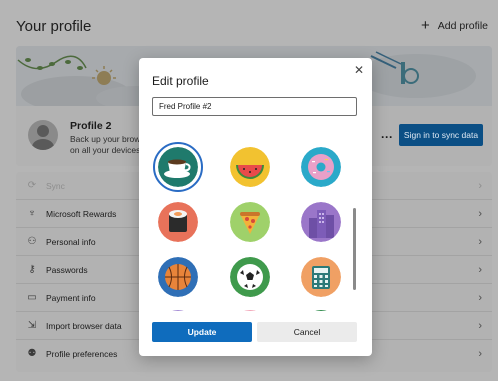  Describe the element at coordinates (202, 332) in the screenshot. I see `update-button: Update` at that location.